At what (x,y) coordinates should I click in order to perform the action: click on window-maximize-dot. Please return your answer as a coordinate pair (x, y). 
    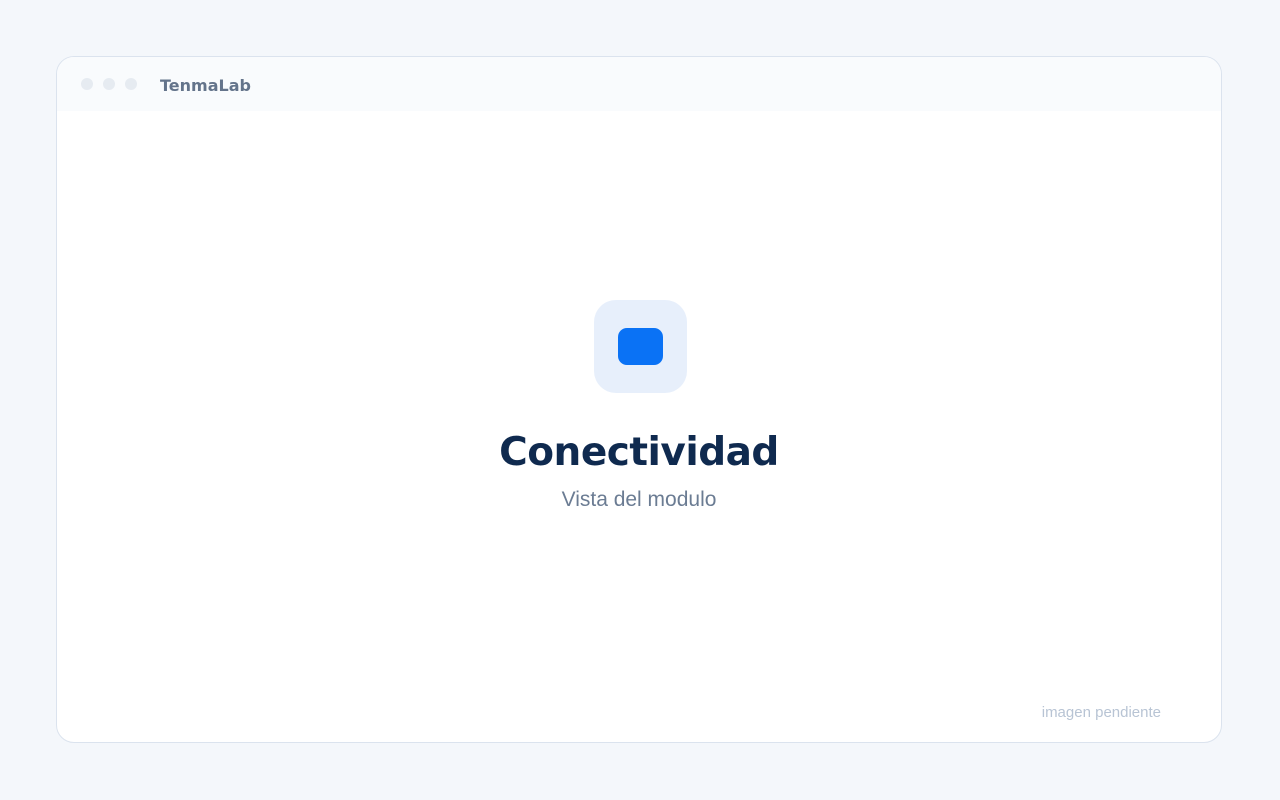
    Looking at the image, I should click on (131, 84).